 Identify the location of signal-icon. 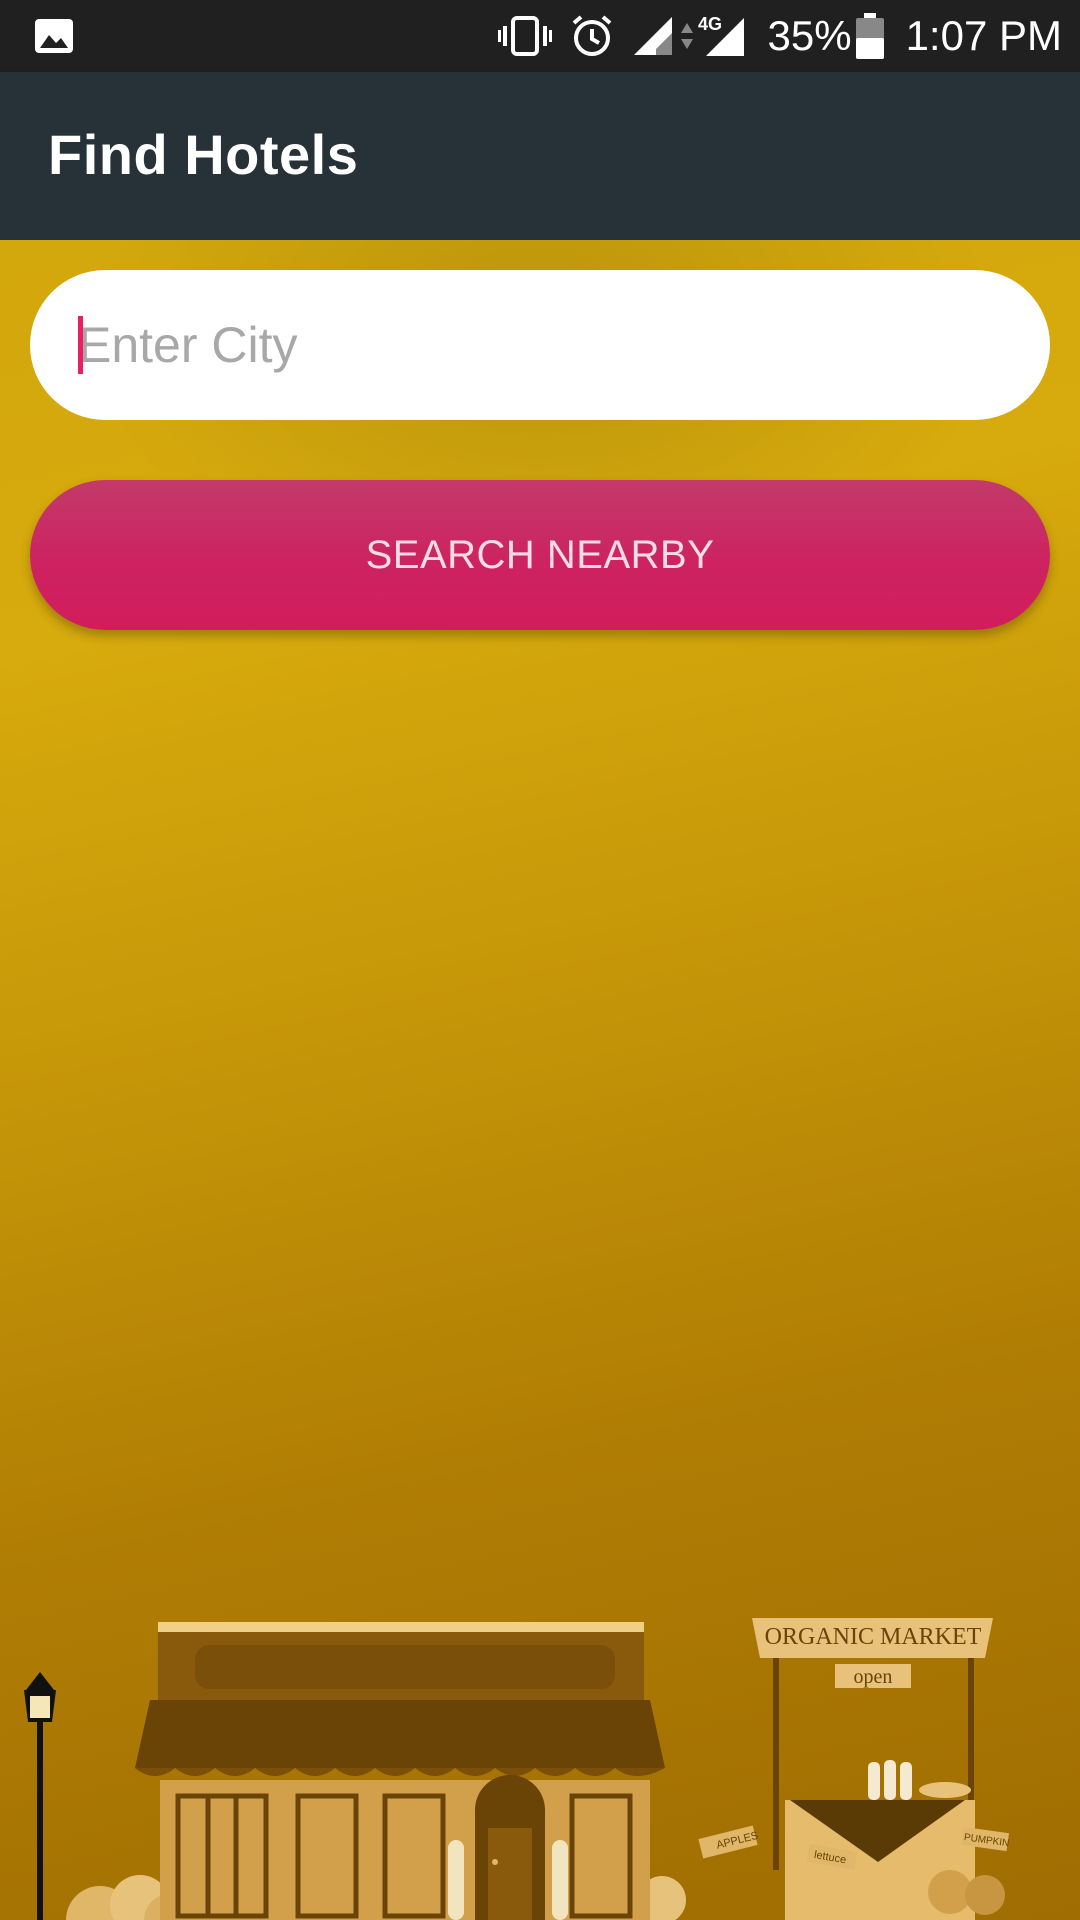
(652, 36).